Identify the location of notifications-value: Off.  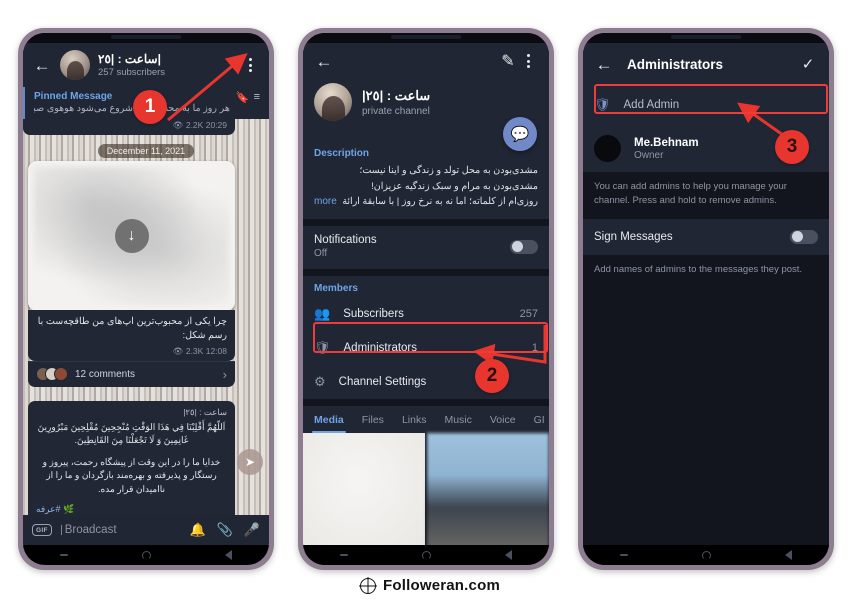
(321, 254).